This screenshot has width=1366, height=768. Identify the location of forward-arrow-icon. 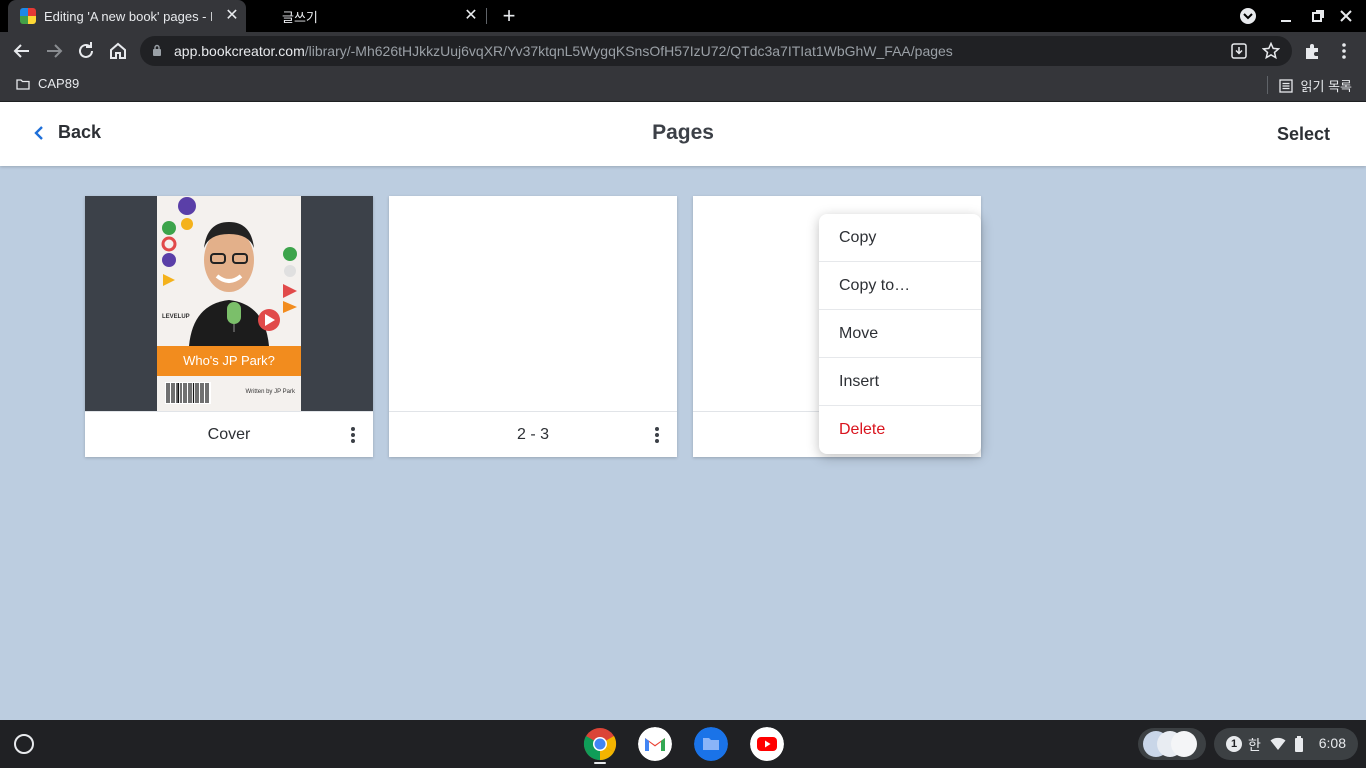
(54, 51).